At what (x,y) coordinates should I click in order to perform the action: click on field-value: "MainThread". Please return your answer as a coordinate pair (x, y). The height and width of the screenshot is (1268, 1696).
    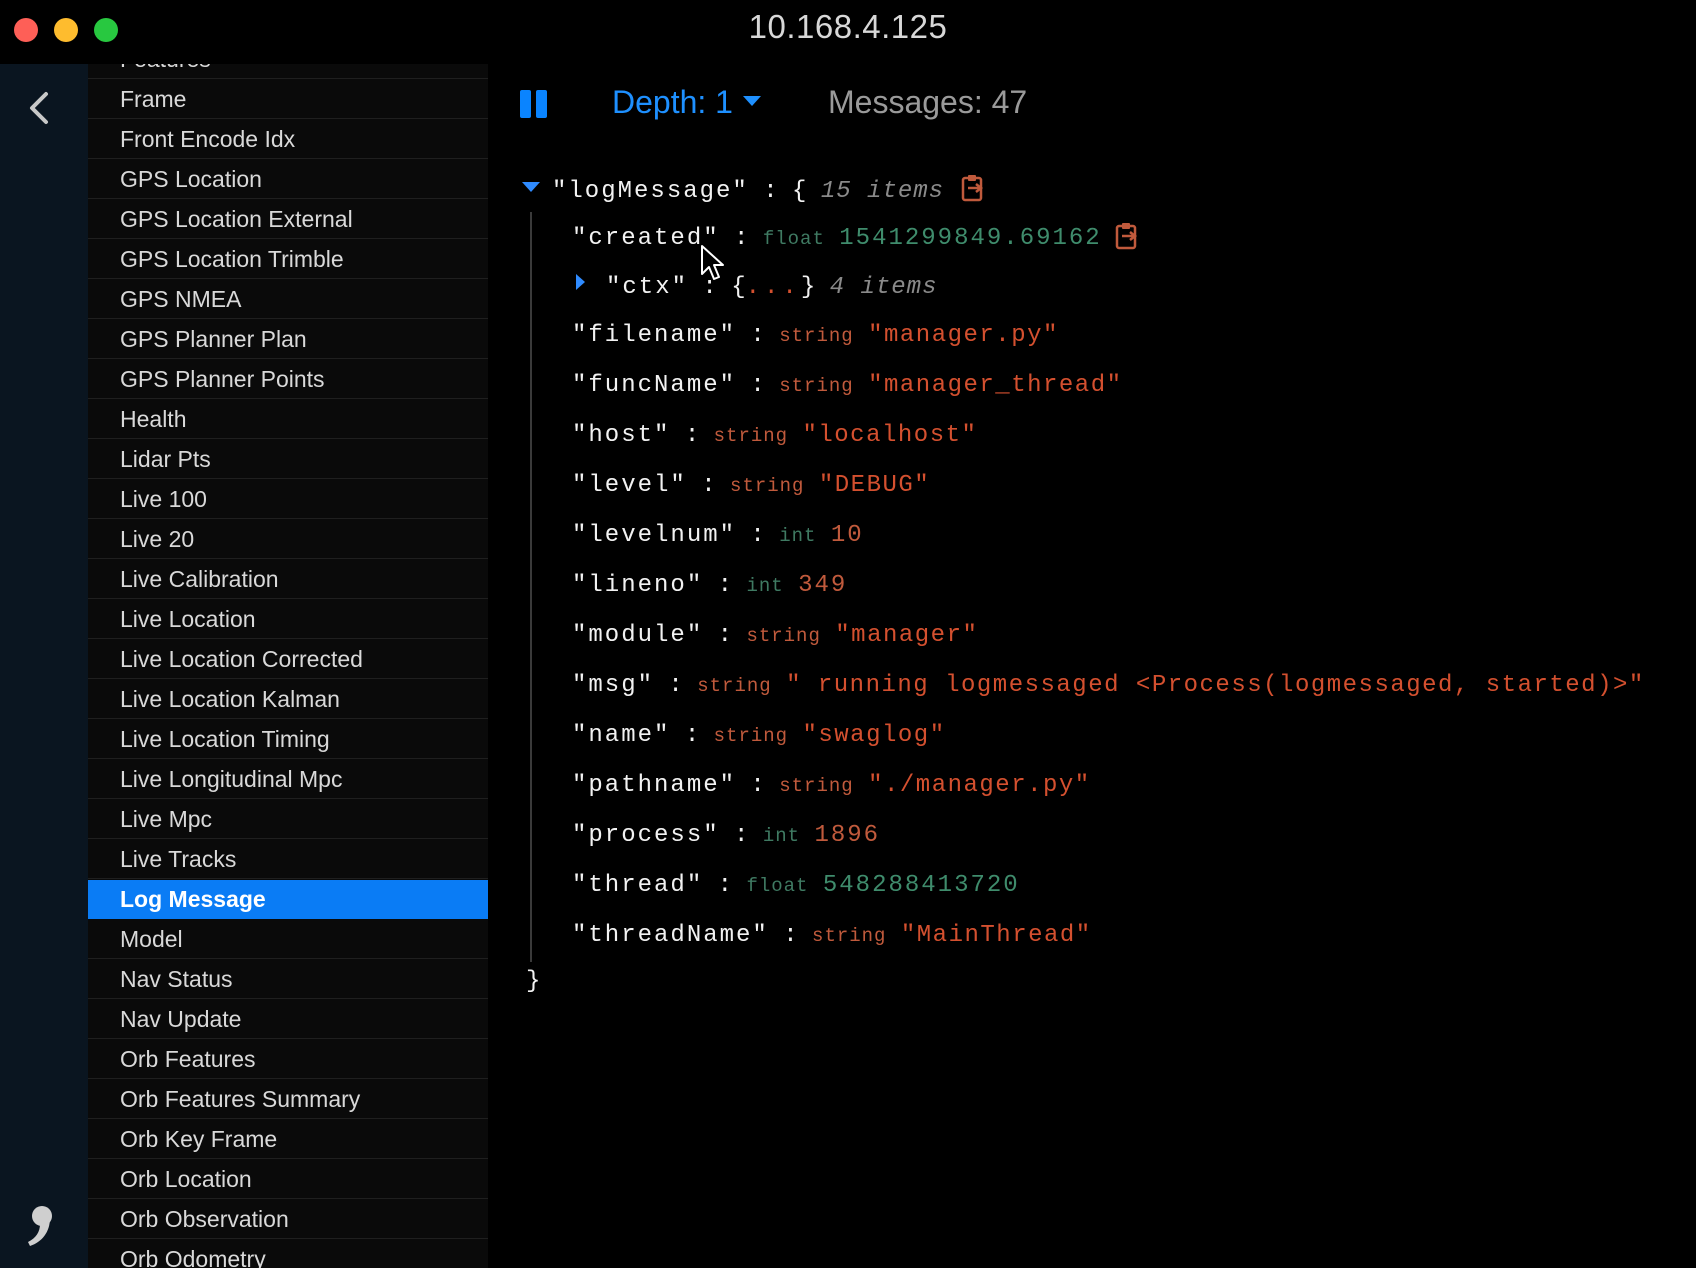
    Looking at the image, I should click on (996, 935).